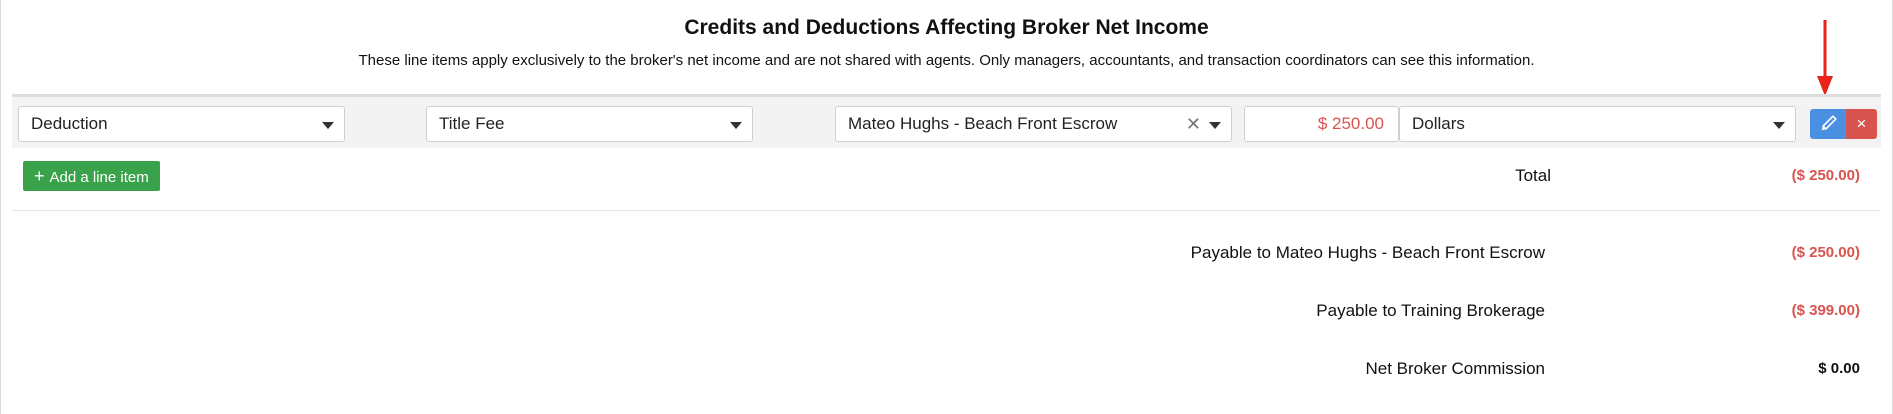 This screenshot has width=1893, height=414. I want to click on total-value: ($ 250.00), so click(1825, 175).